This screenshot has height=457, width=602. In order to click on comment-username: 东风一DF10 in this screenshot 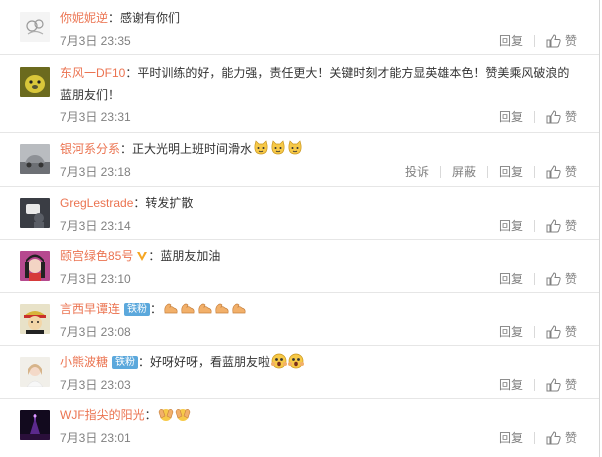, I will do `click(92, 73)`.